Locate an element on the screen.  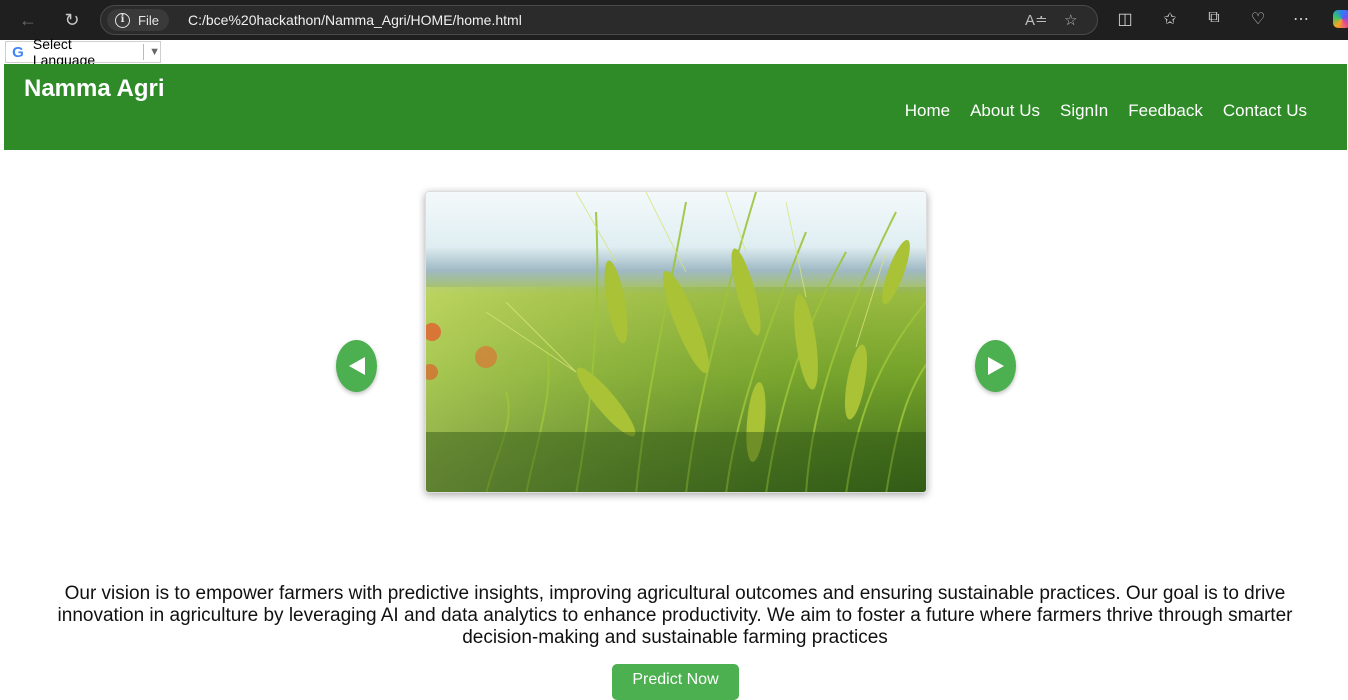
reload-icon: ↻ is located at coordinates (72, 20).